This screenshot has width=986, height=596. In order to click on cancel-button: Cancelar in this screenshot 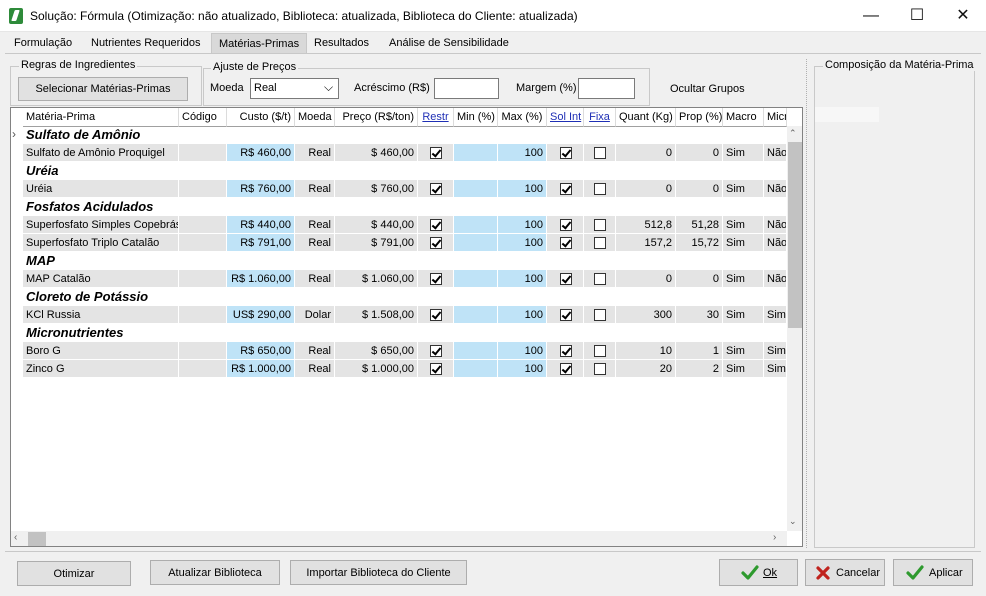, I will do `click(845, 572)`.